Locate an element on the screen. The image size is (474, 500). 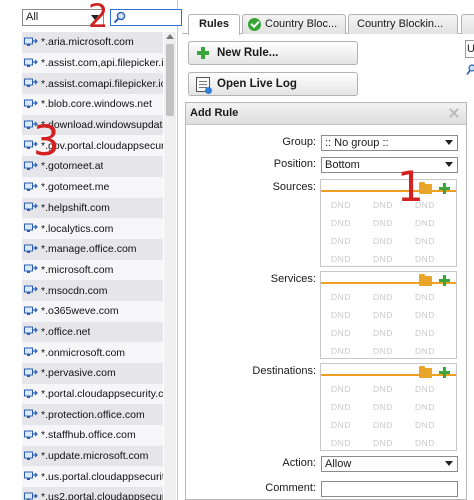
add-source-plus-icon is located at coordinates (444, 188).